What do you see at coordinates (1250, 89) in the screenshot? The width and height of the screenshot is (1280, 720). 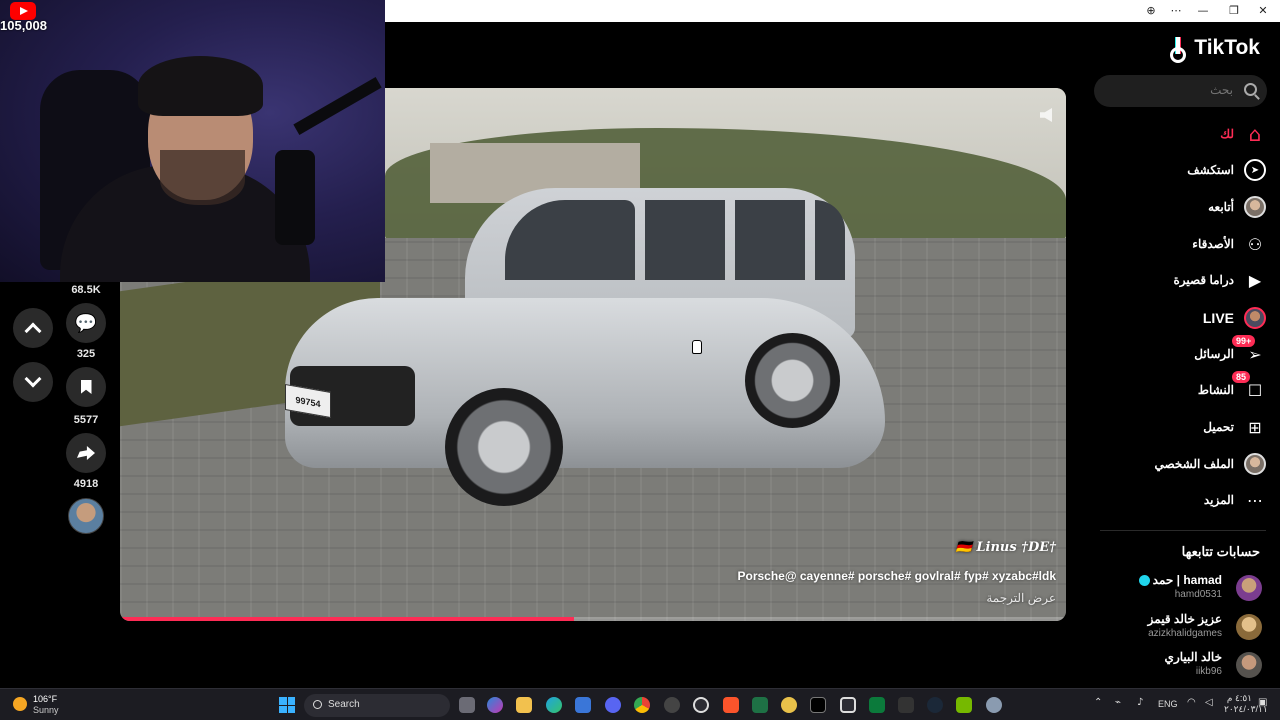 I see `search-icon` at bounding box center [1250, 89].